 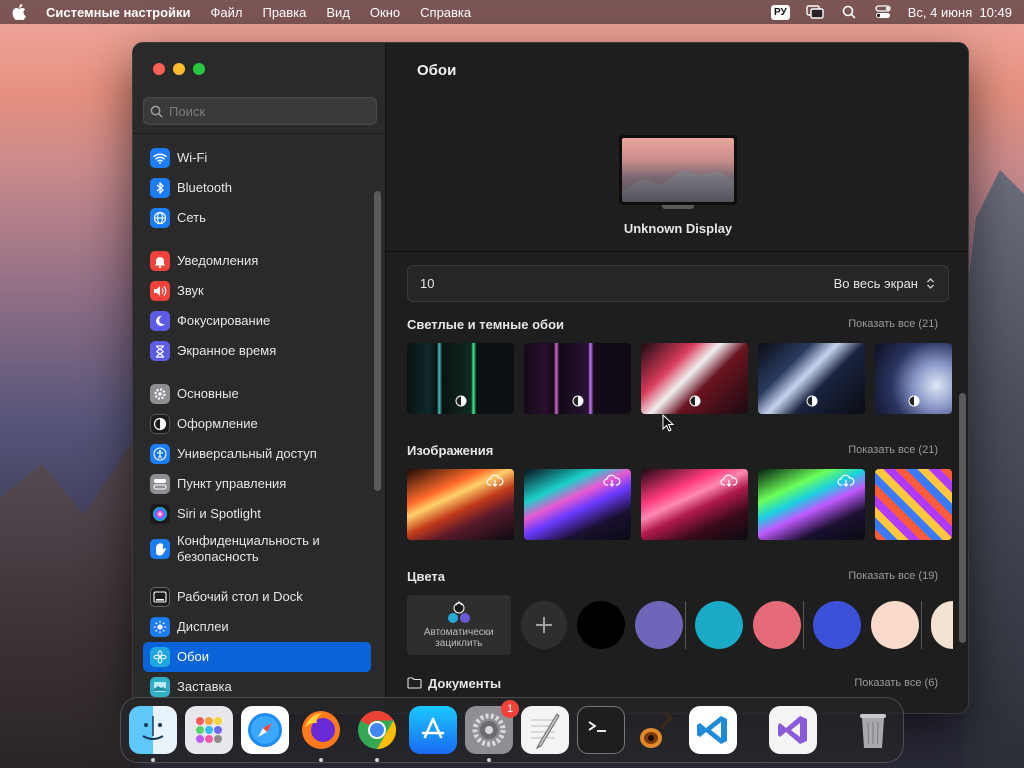 I want to click on sidebar-item-label: Wi-Fi, so click(x=192, y=157).